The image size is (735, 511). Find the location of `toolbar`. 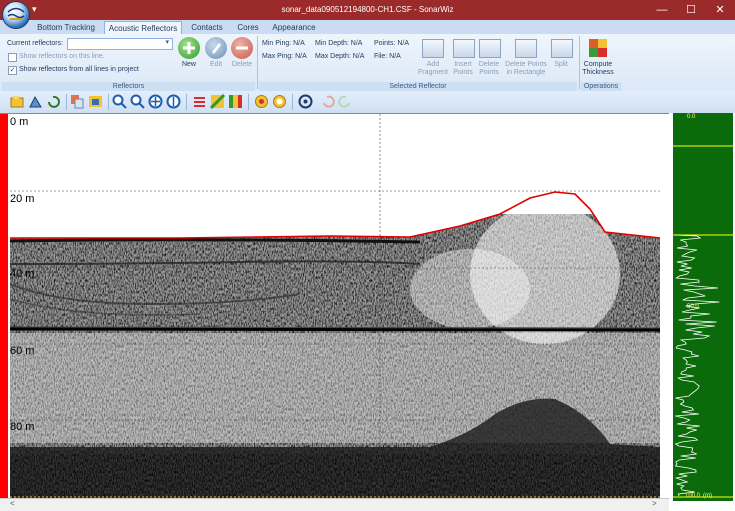

toolbar is located at coordinates (367, 102).